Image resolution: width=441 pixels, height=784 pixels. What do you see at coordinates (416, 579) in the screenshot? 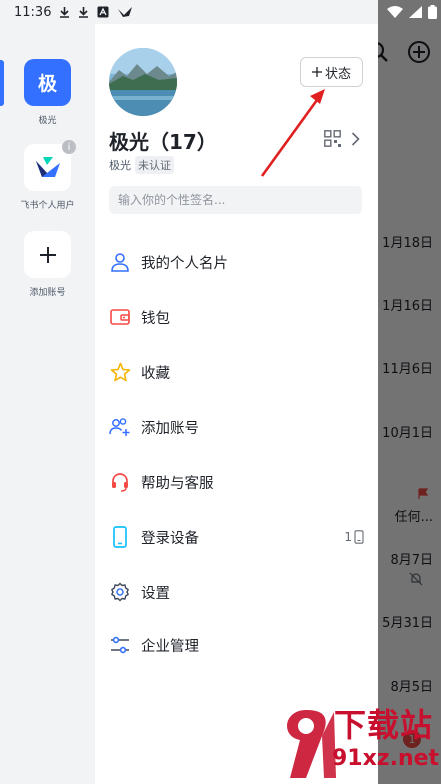
I see `mute-bell-icon` at bounding box center [416, 579].